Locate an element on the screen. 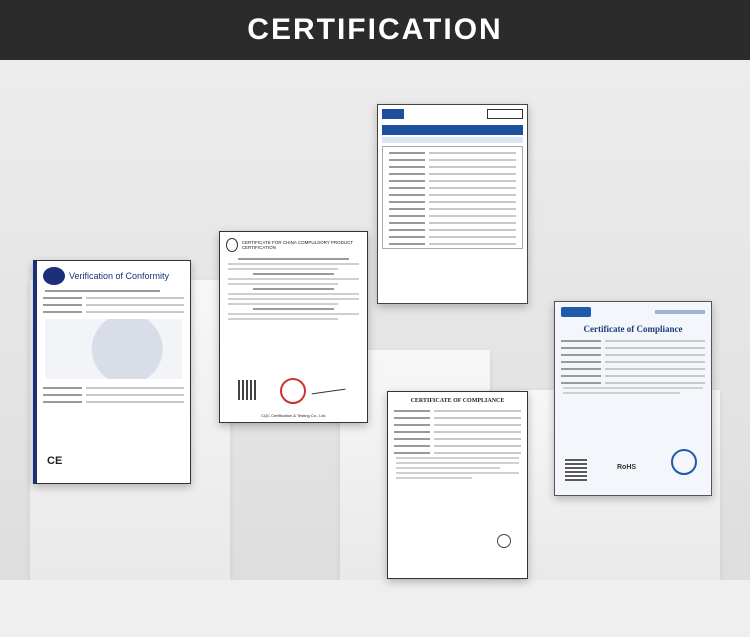 This screenshot has width=750, height=637. details-table is located at coordinates (452, 197).